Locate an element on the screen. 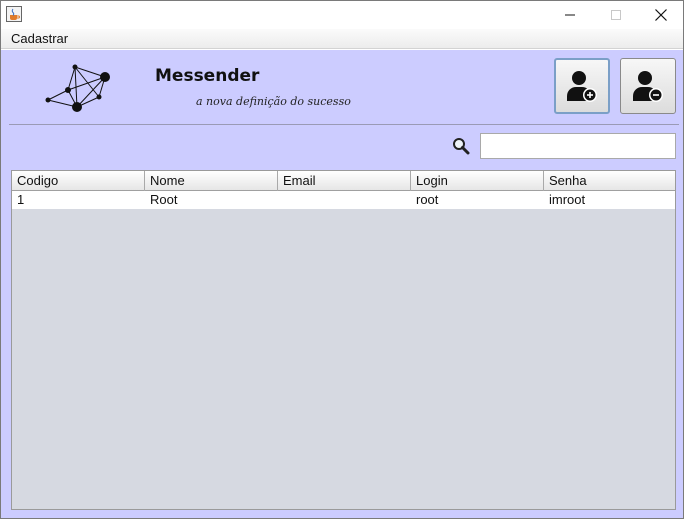 Image resolution: width=684 pixels, height=519 pixels. close-button is located at coordinates (661, 15).